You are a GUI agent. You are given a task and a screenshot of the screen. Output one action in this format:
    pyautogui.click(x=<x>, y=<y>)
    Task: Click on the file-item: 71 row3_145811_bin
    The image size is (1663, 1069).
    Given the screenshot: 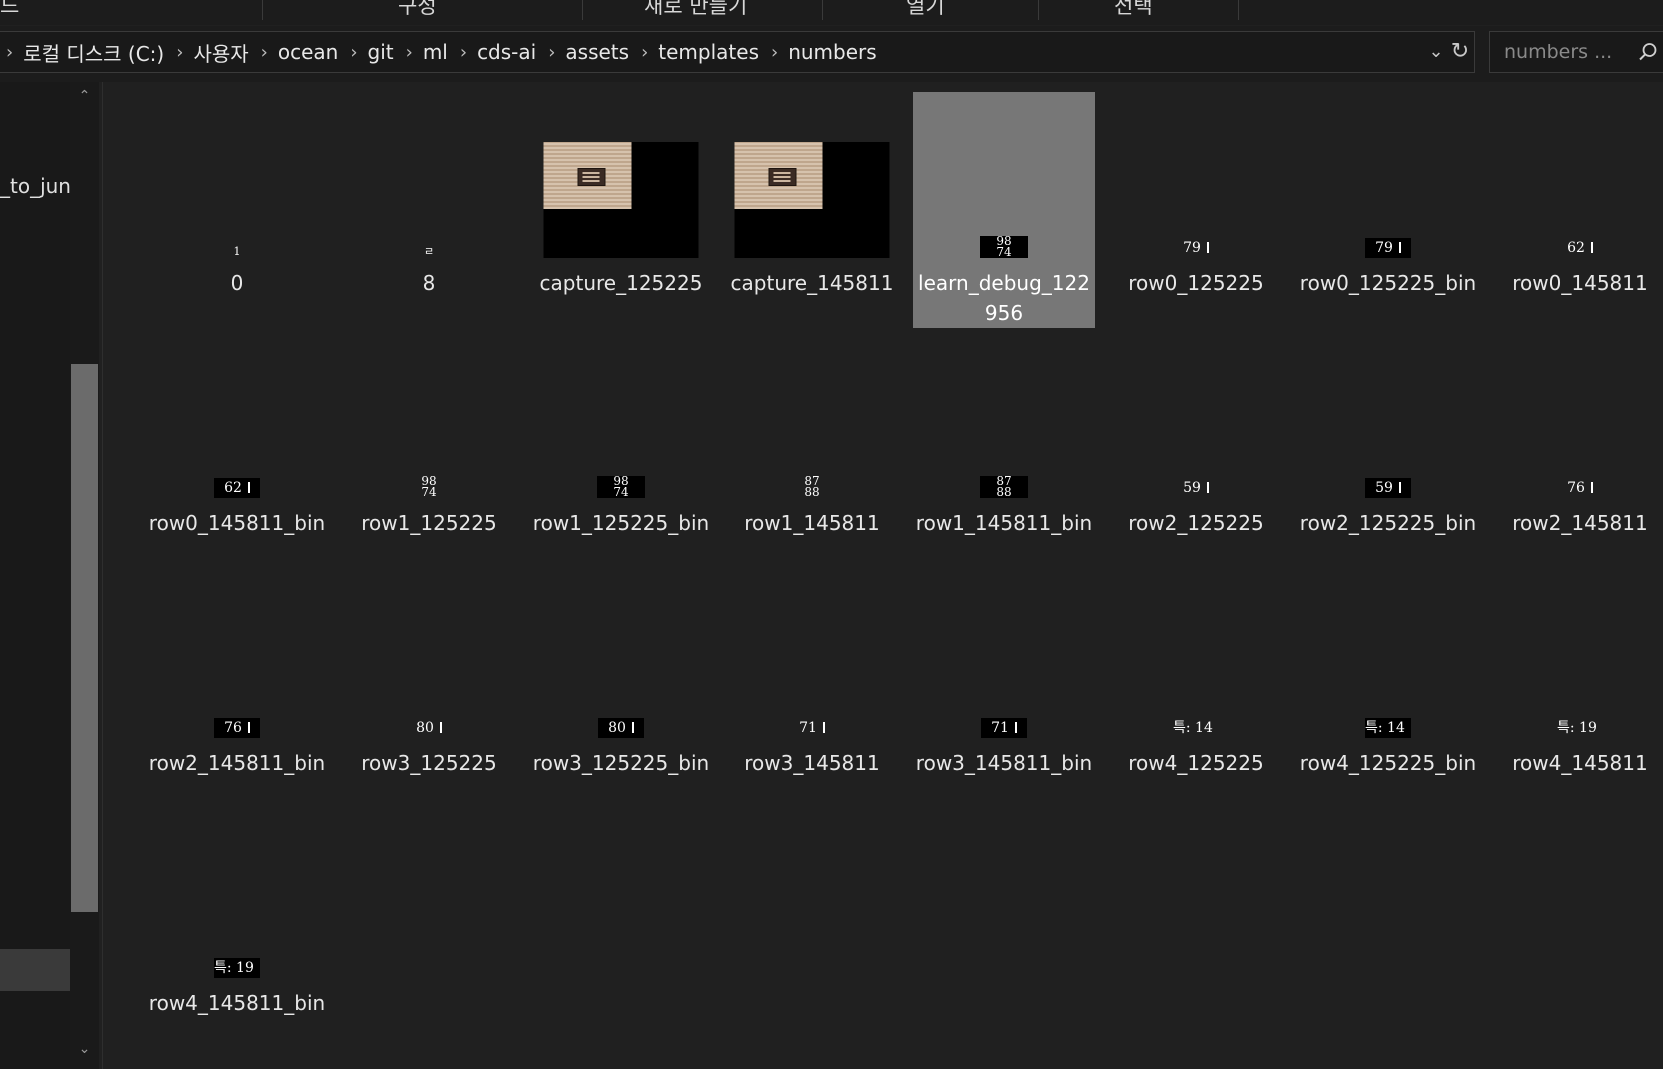 What is the action you would take?
    pyautogui.click(x=1004, y=690)
    